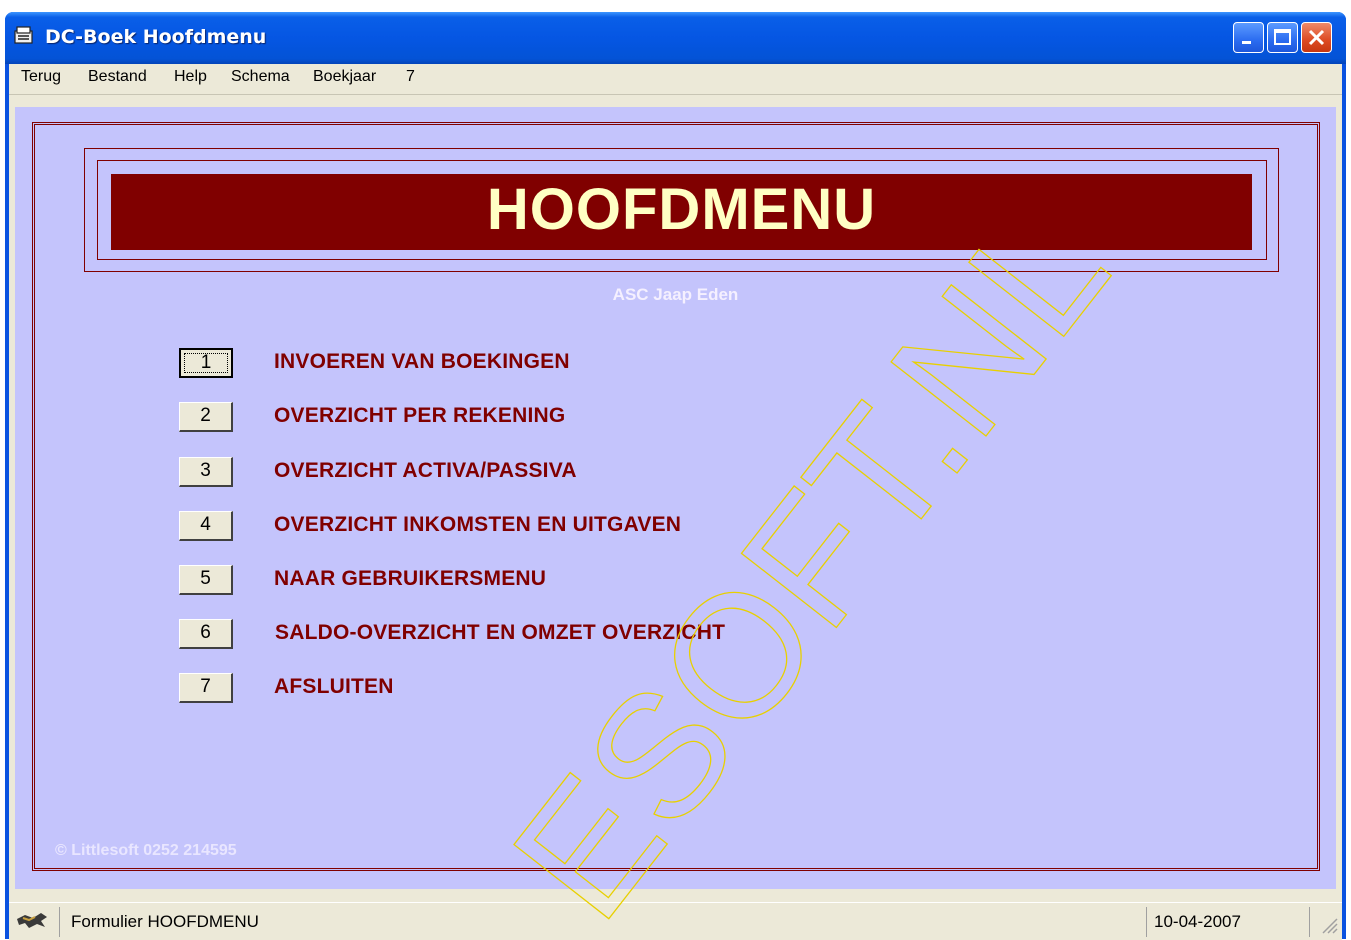 The image size is (1351, 940). I want to click on menu-button-key: 4, so click(205, 524).